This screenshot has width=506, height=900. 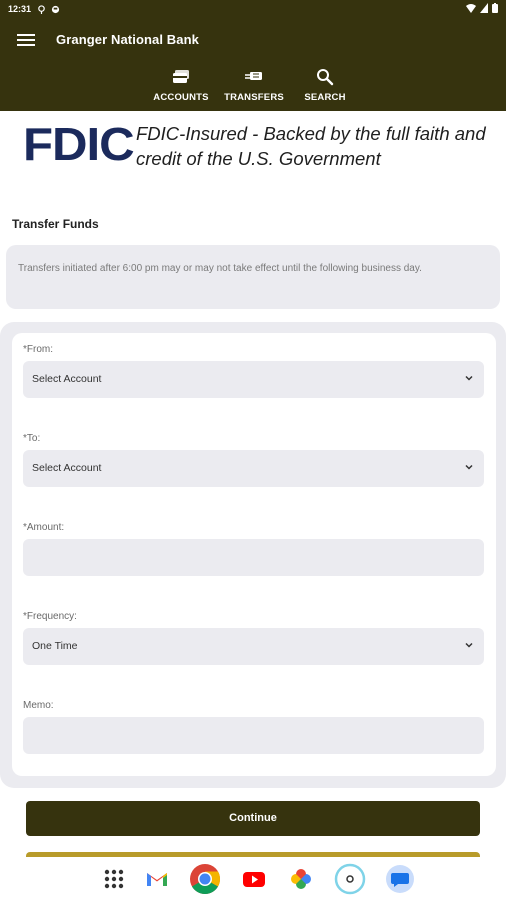 What do you see at coordinates (253, 76) in the screenshot?
I see `transfers-icon` at bounding box center [253, 76].